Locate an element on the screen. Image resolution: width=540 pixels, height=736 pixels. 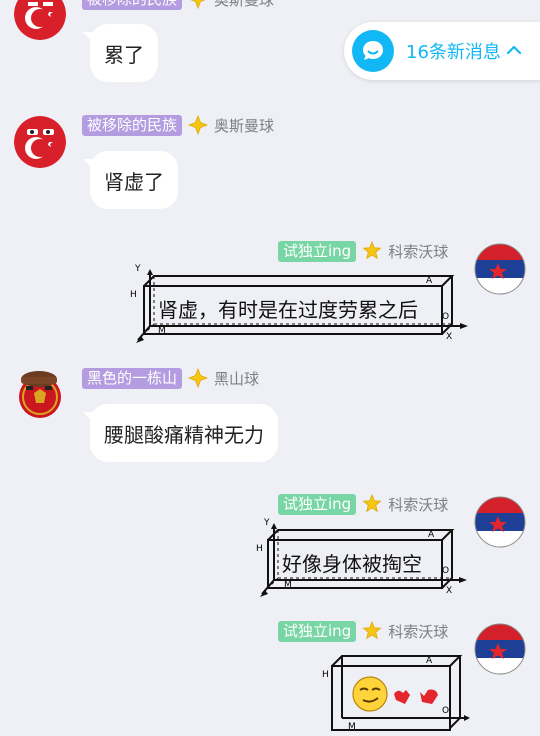
chevron-up-icon is located at coordinates (514, 50).